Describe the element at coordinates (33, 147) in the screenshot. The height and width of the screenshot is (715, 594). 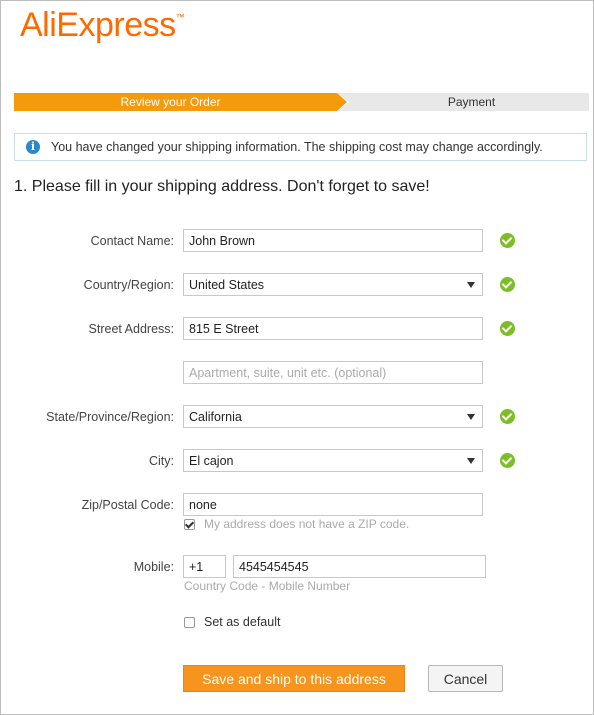
I see `info-icon: i` at that location.